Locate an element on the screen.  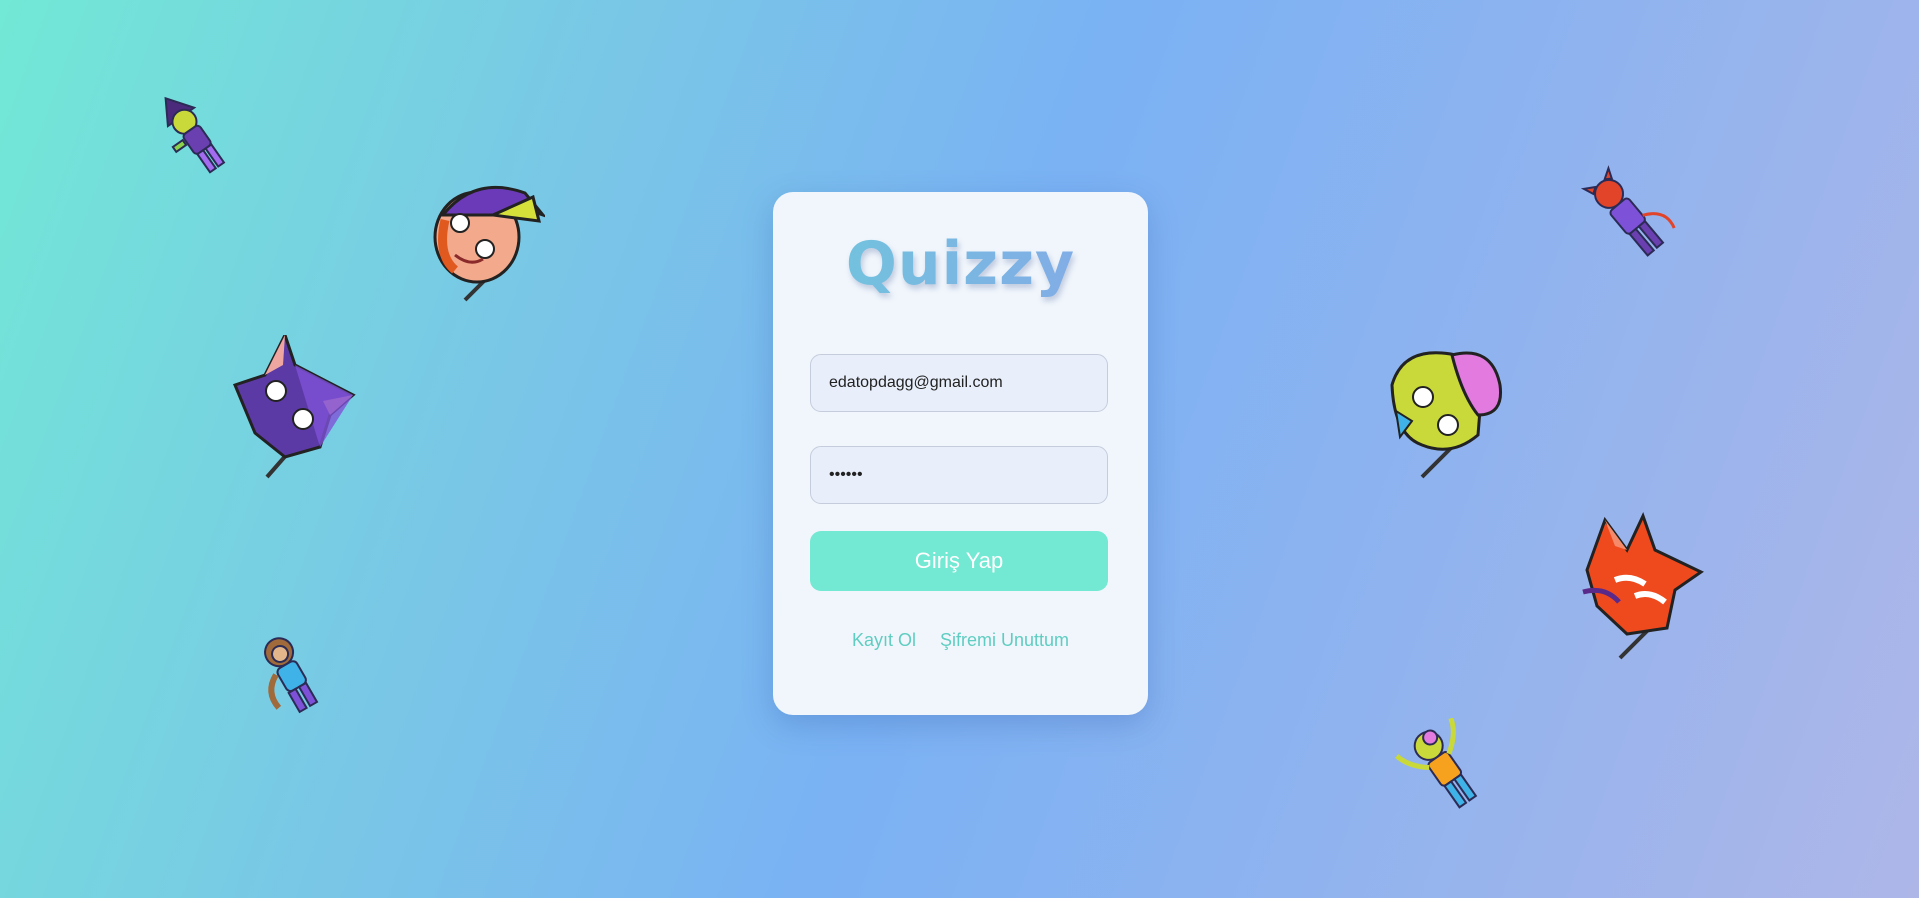
witch-girl-character-icon is located at coordinates (195, 135).